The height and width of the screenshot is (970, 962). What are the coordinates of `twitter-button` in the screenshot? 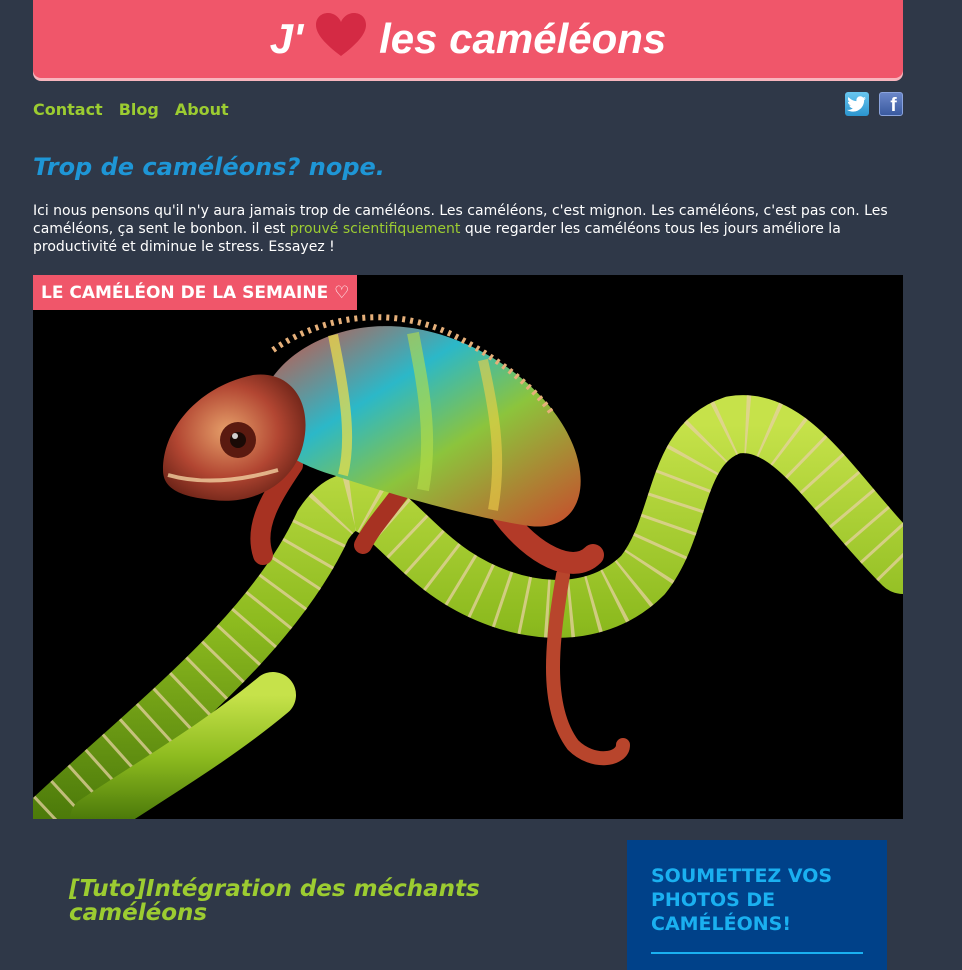 It's located at (857, 104).